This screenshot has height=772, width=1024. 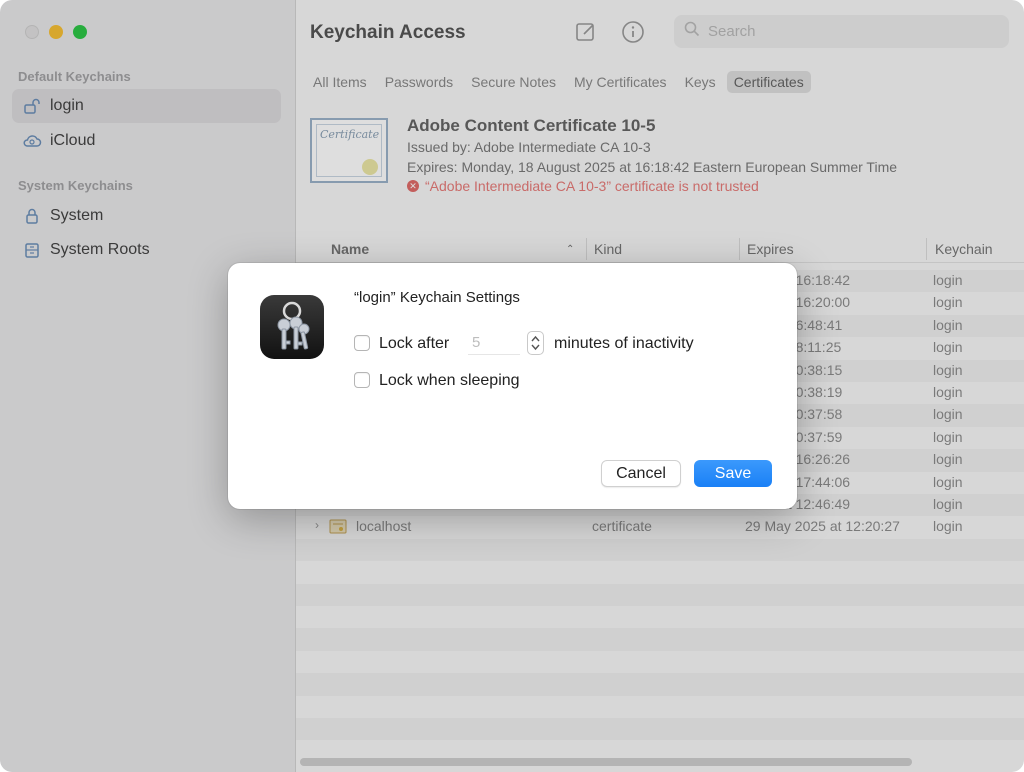 I want to click on cancel-button: Cancel, so click(x=641, y=473).